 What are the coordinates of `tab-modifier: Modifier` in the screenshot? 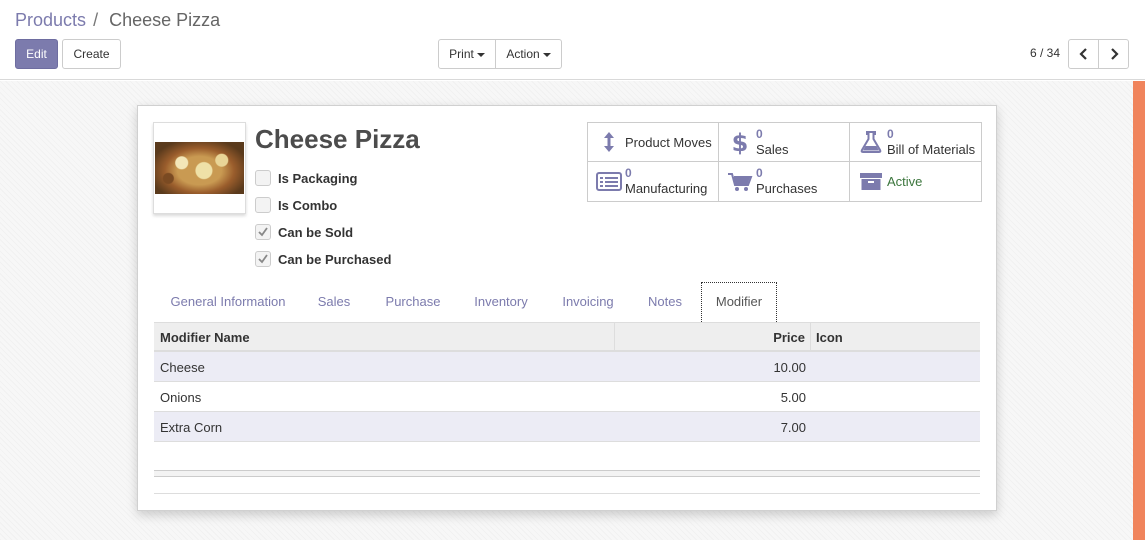 It's located at (739, 302).